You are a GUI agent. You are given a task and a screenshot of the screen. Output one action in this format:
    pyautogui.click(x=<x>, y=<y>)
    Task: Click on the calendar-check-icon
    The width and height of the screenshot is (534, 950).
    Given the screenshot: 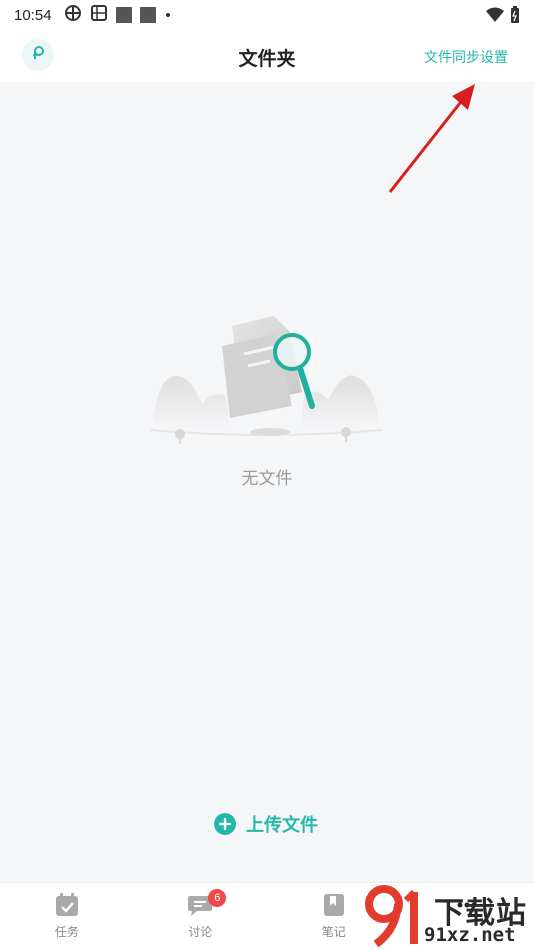 What is the action you would take?
    pyautogui.click(x=67, y=905)
    